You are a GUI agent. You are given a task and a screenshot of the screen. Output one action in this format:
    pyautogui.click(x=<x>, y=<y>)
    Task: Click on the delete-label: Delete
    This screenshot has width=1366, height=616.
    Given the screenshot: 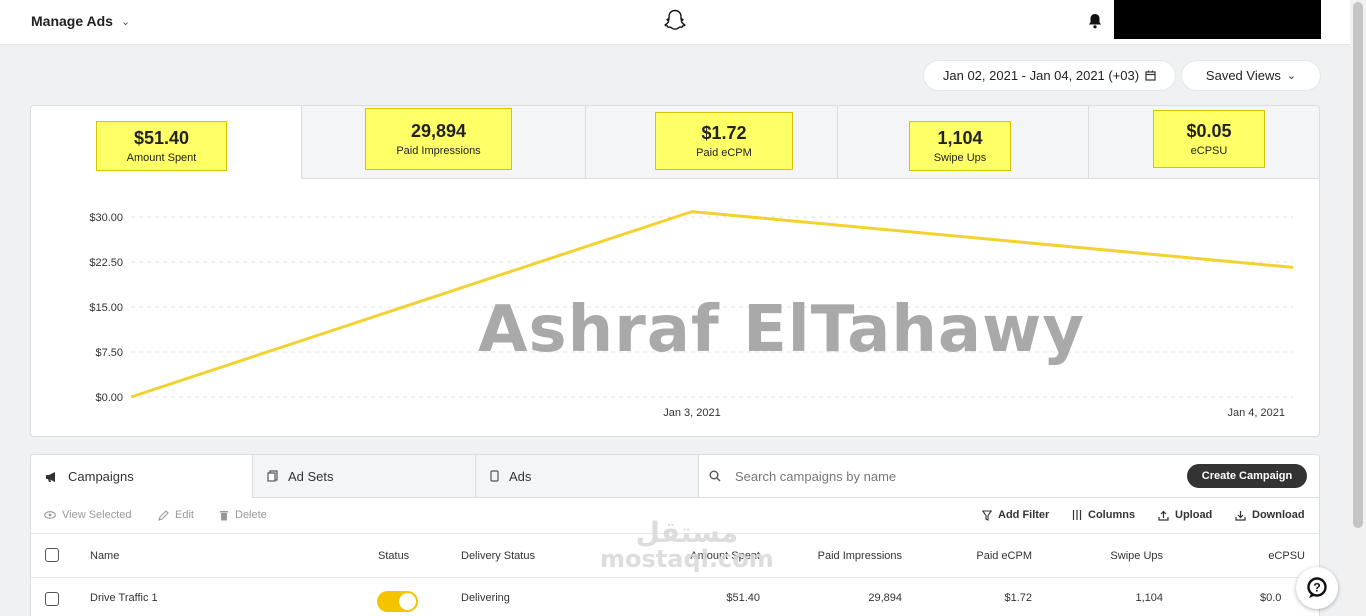 What is the action you would take?
    pyautogui.click(x=251, y=515)
    